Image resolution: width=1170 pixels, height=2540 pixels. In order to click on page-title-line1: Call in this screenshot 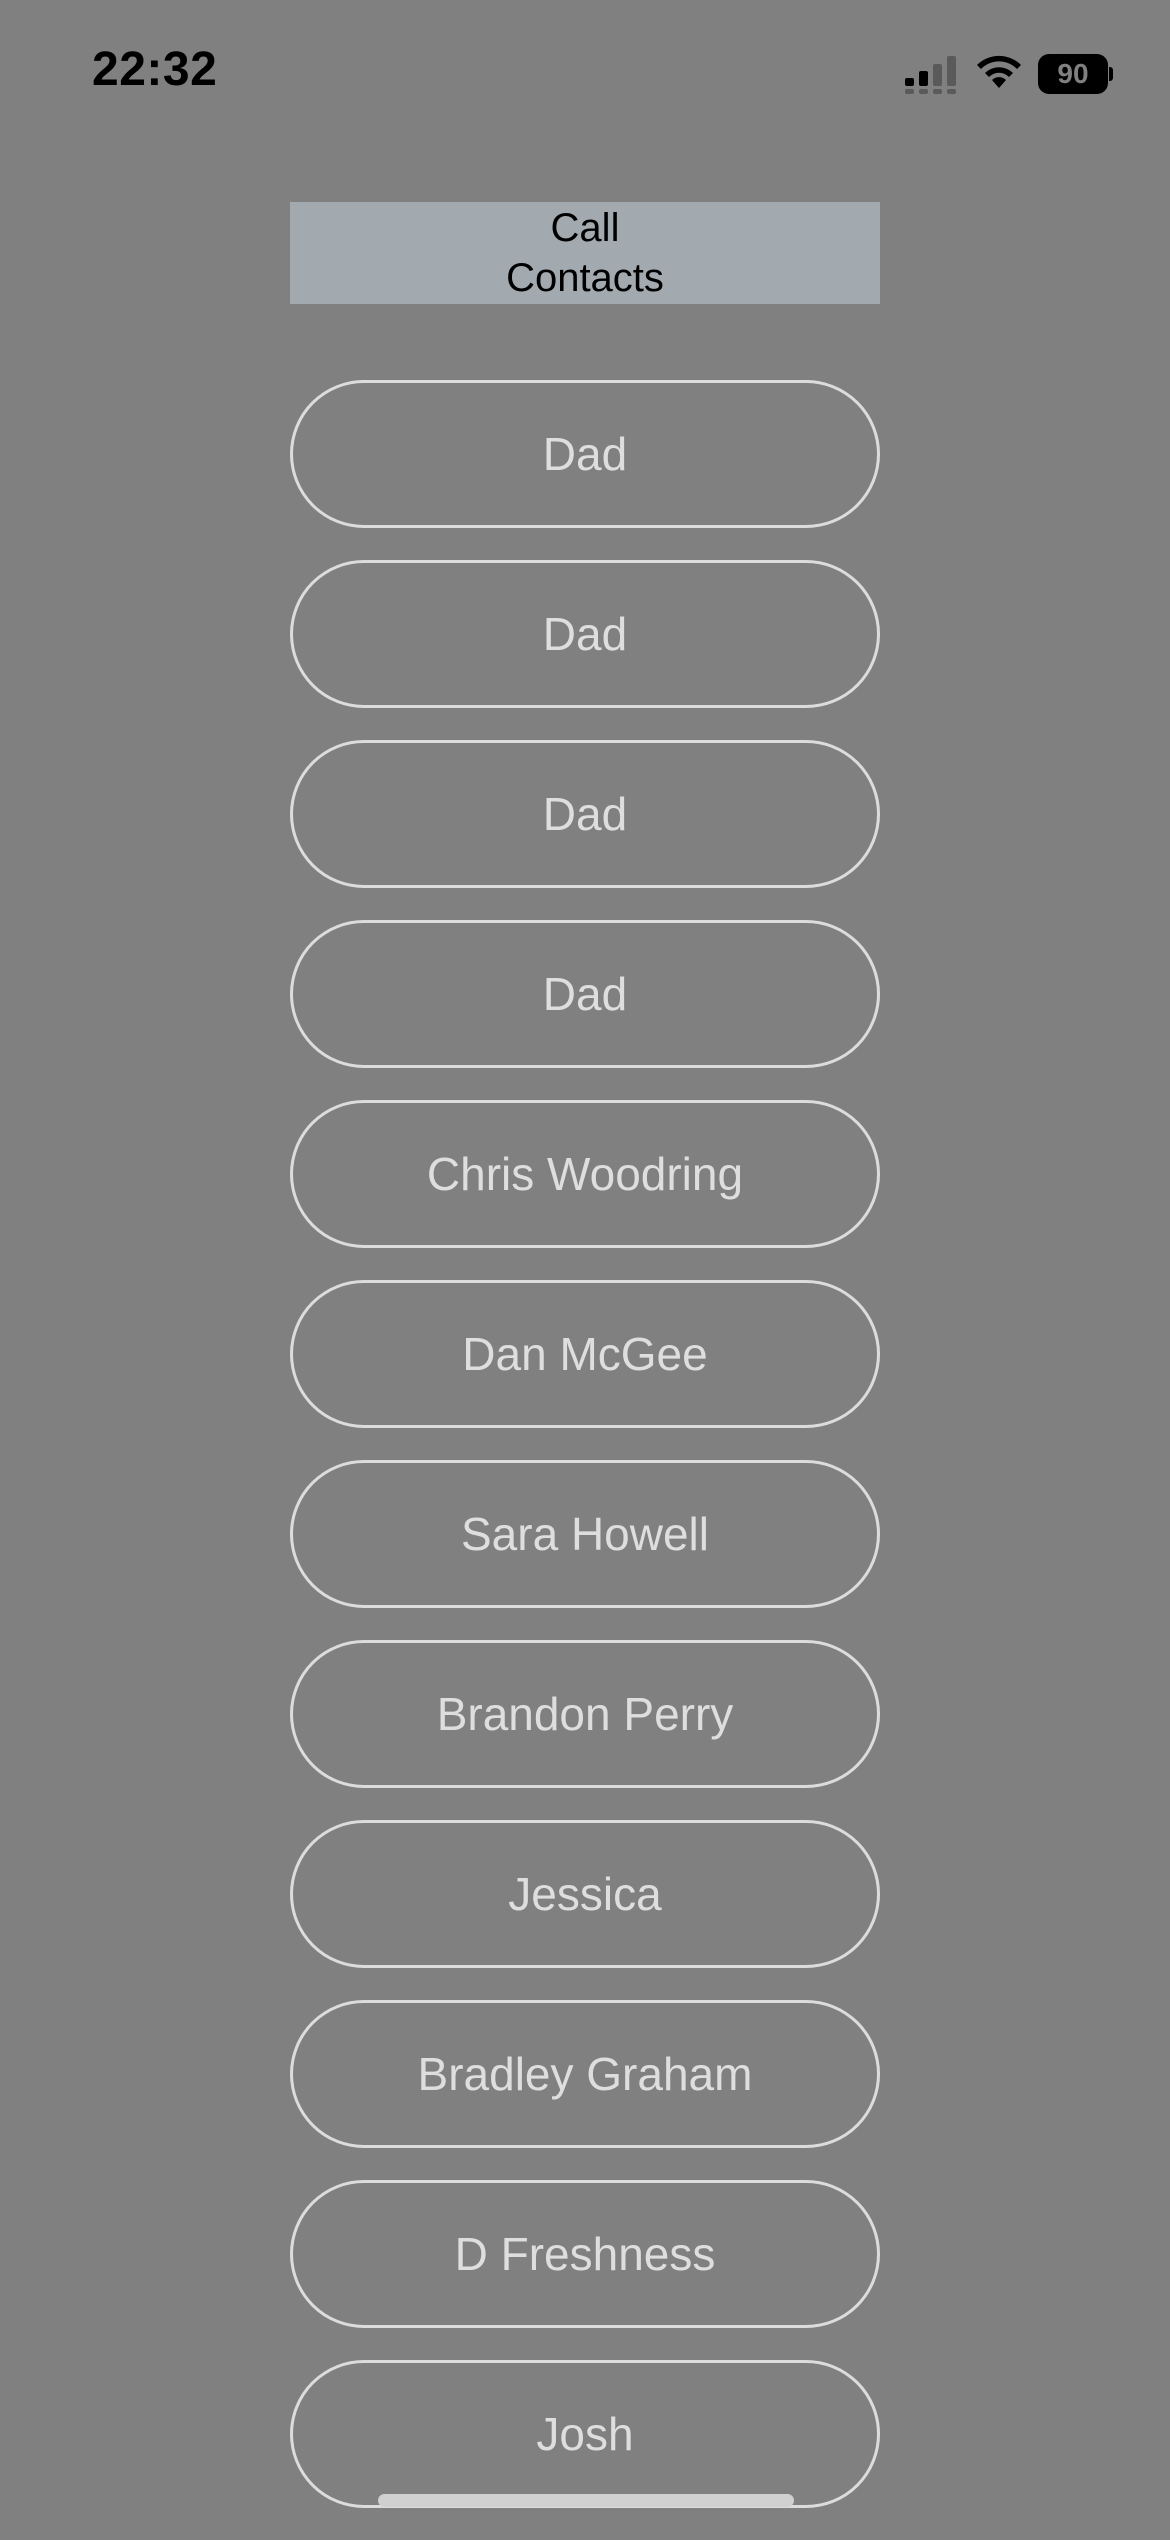, I will do `click(585, 228)`.